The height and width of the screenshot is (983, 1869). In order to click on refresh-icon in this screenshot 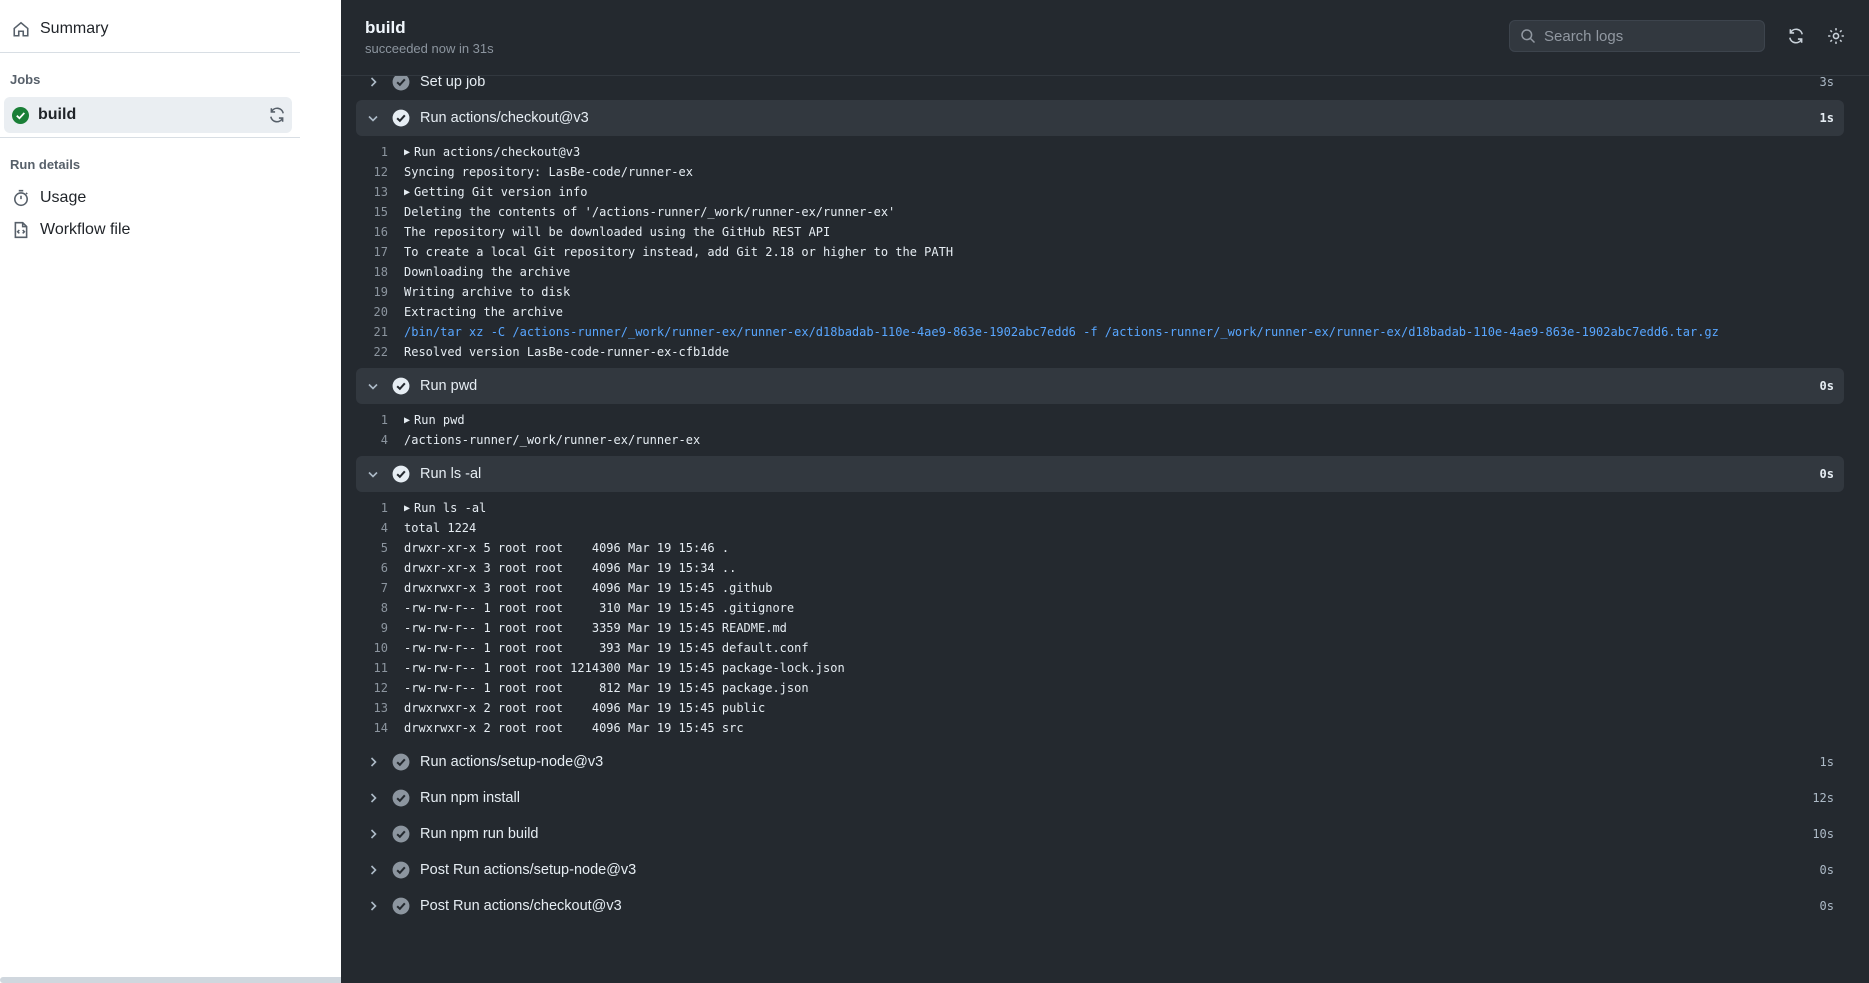, I will do `click(1796, 36)`.